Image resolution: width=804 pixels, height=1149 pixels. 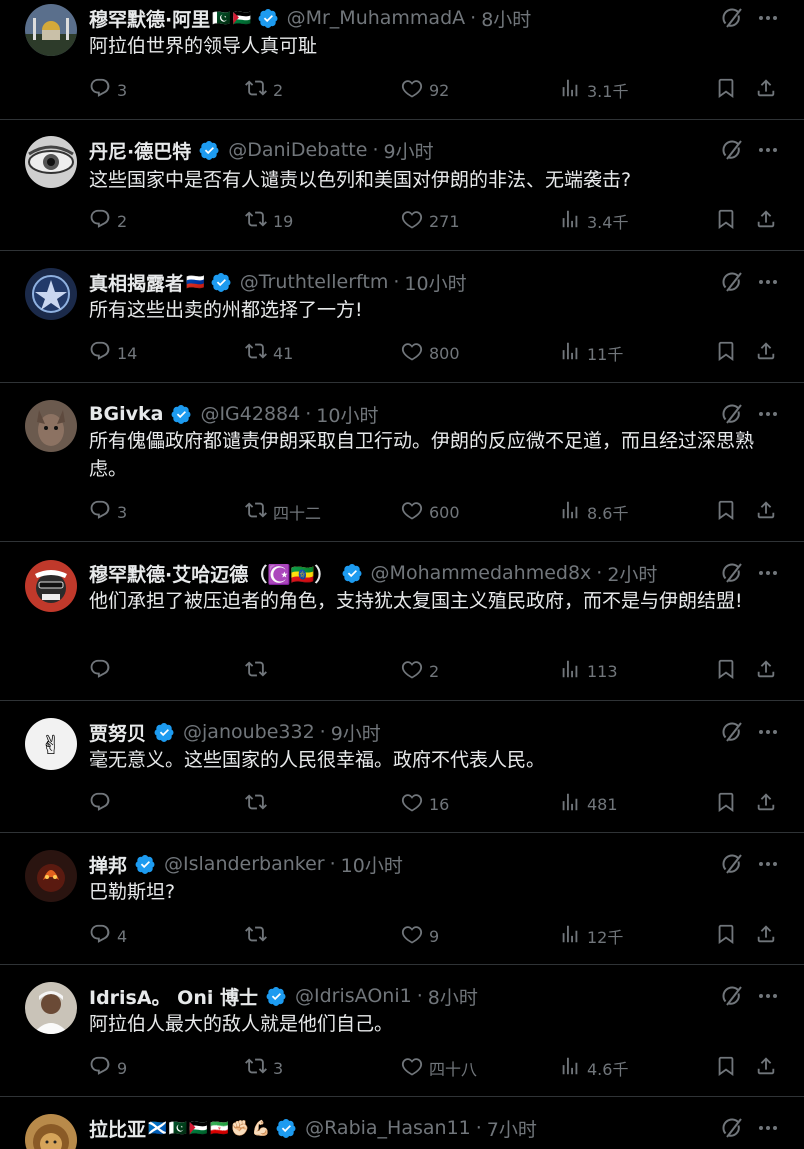 What do you see at coordinates (117, 1128) in the screenshot?
I see `display-name: 拉比亚` at bounding box center [117, 1128].